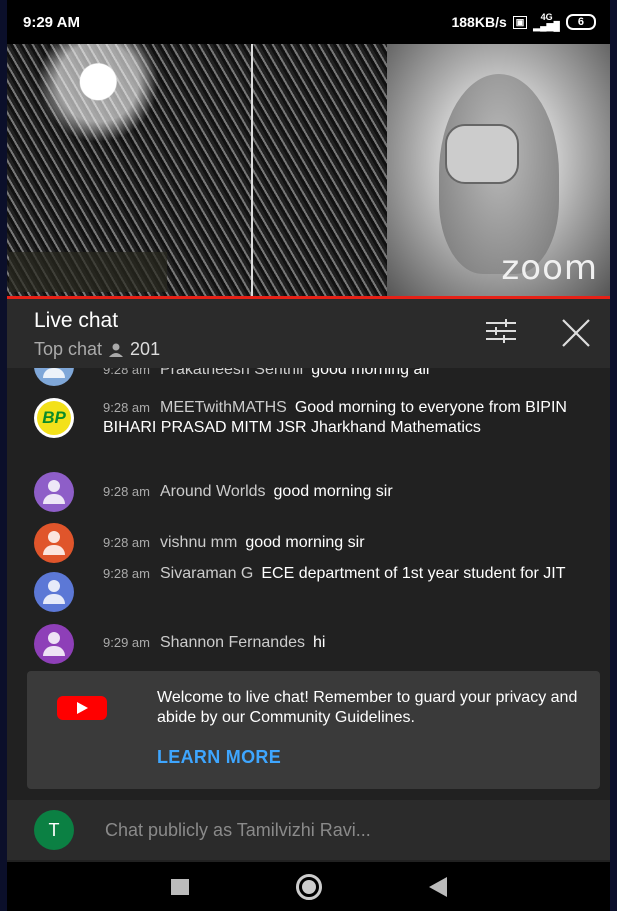 This screenshot has height=911, width=617. What do you see at coordinates (68, 349) in the screenshot?
I see `top-chat-selector: Top chat` at bounding box center [68, 349].